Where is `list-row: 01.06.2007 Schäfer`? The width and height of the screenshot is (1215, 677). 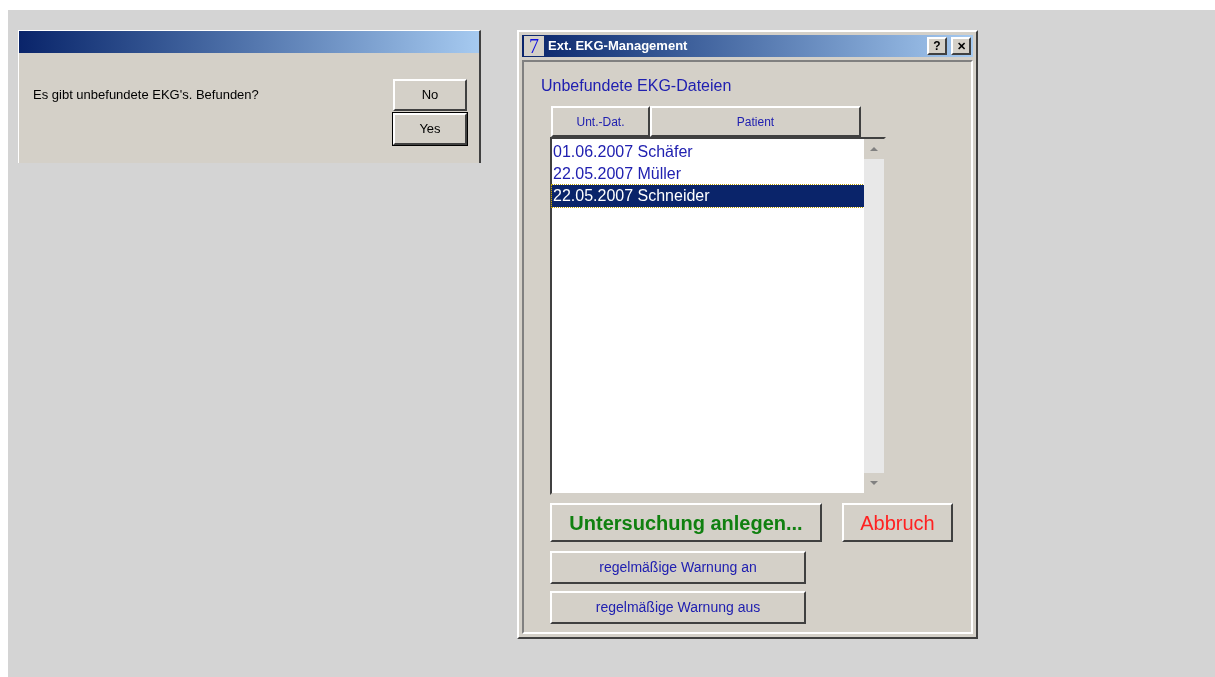 list-row: 01.06.2007 Schäfer is located at coordinates (708, 152).